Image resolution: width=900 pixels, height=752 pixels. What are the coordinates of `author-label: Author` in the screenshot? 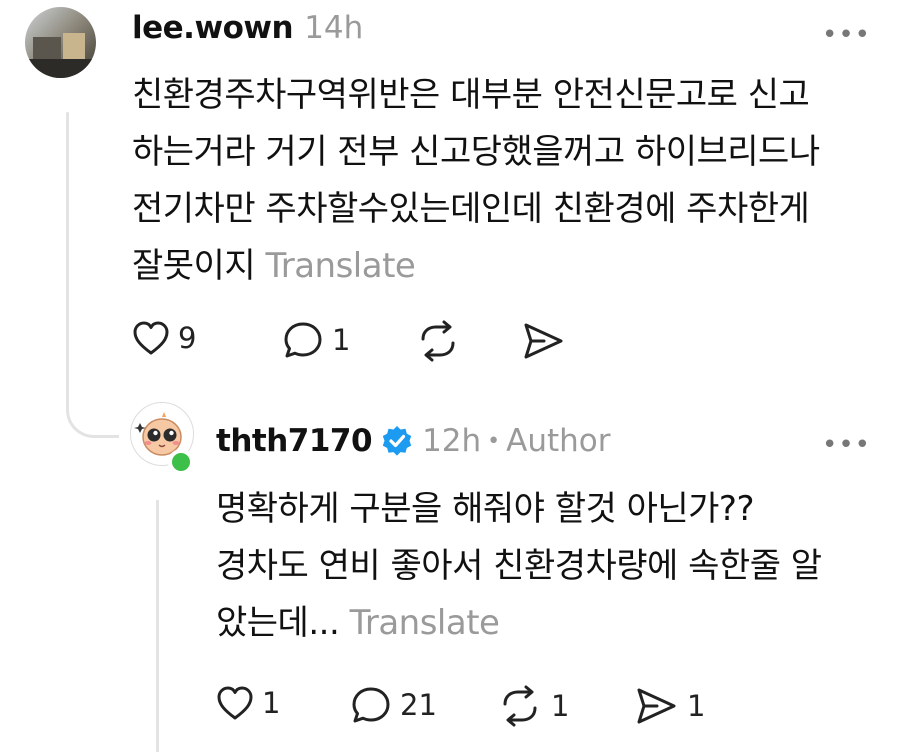 It's located at (558, 441).